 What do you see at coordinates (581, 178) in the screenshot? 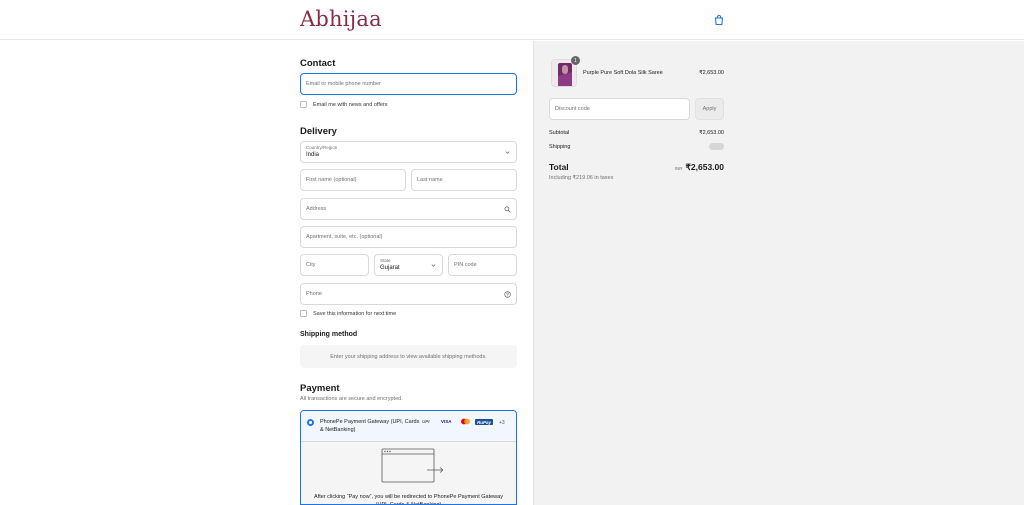
I see `tax-note: Including ₹219.06 in taxes` at bounding box center [581, 178].